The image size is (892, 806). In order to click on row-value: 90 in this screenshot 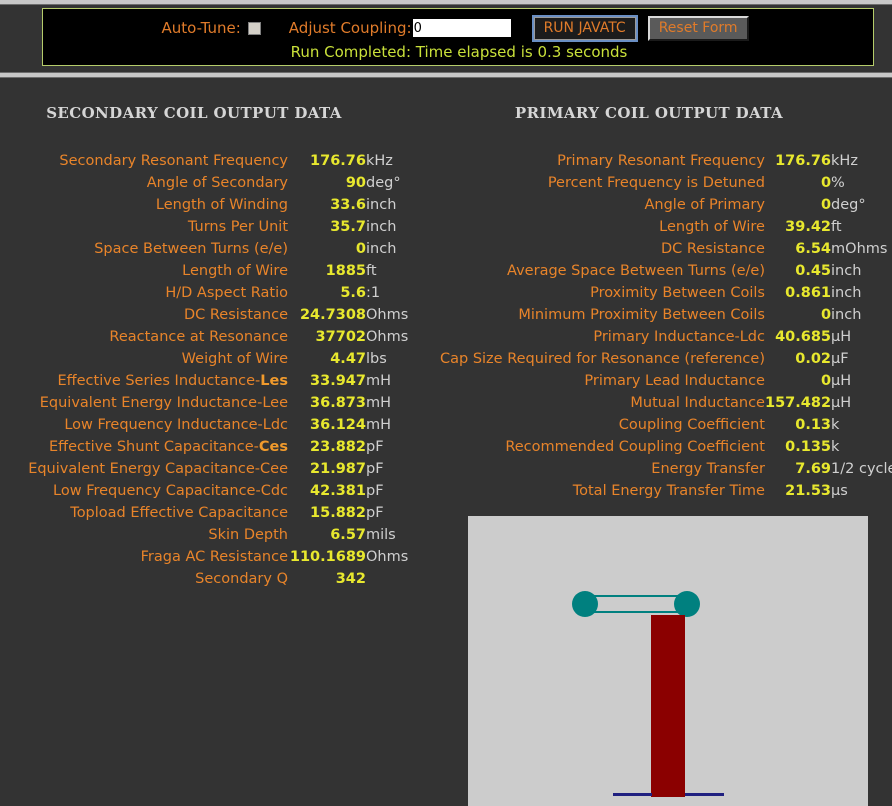, I will do `click(355, 183)`.